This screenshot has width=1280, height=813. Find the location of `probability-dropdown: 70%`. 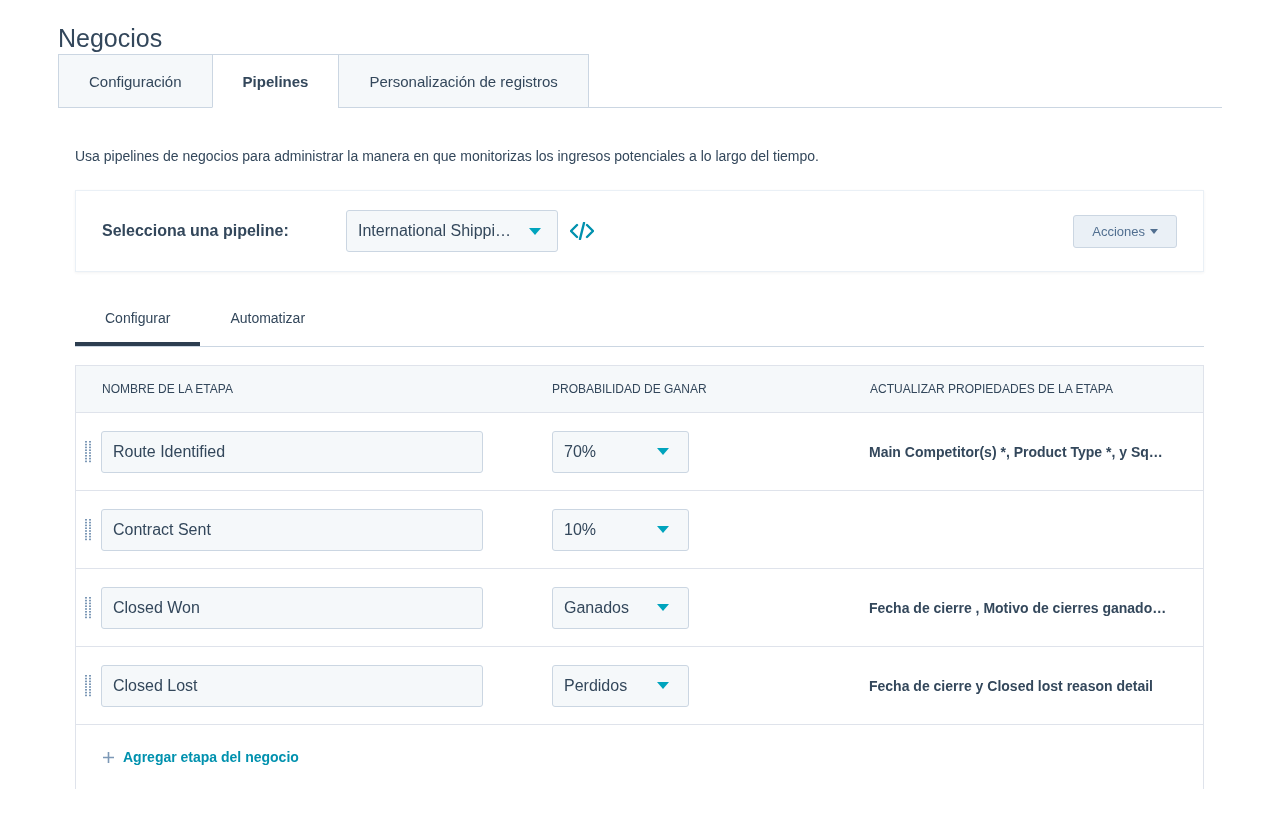

probability-dropdown: 70% is located at coordinates (620, 451).